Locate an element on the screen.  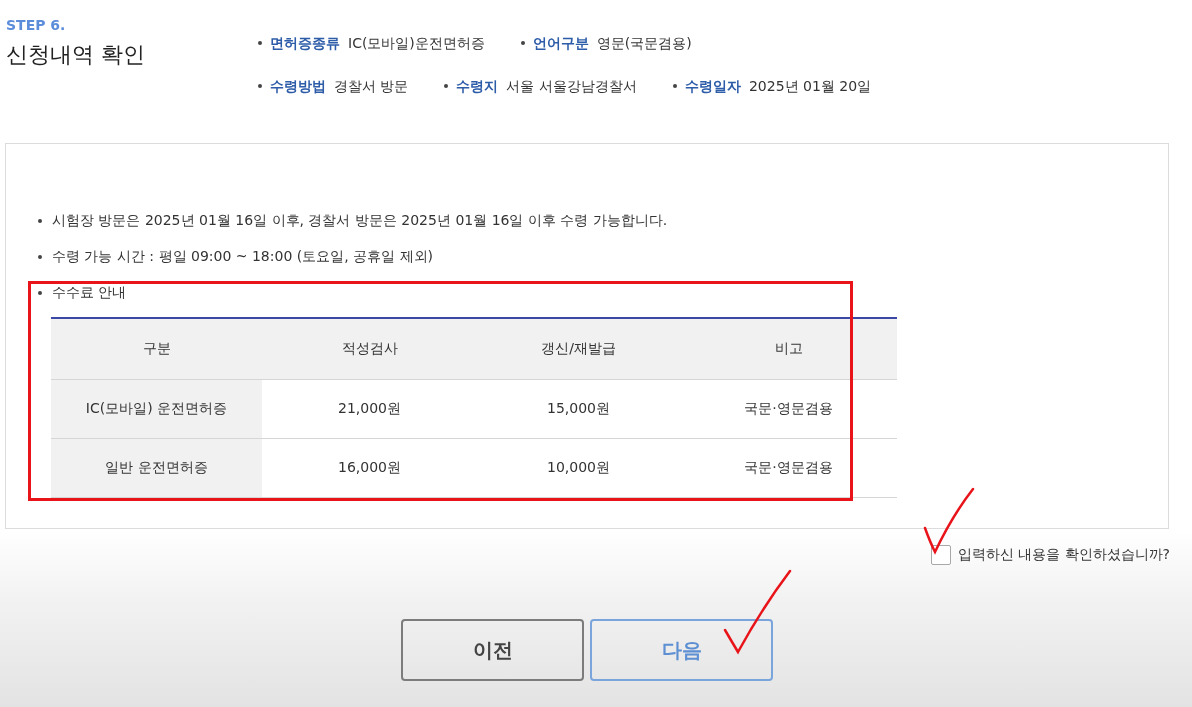
summary-value: 2025년 01월 20일 is located at coordinates (810, 86).